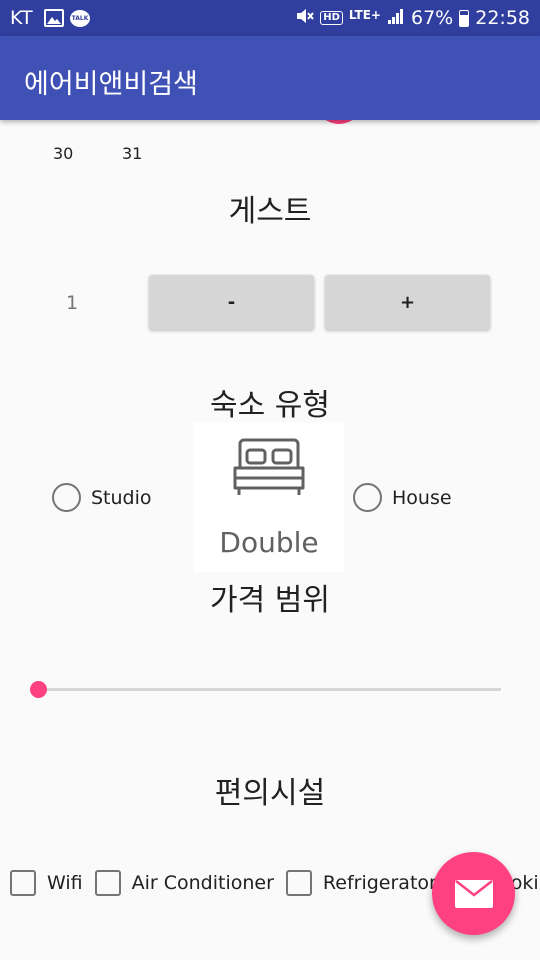 This screenshot has height=960, width=540. Describe the element at coordinates (21, 18) in the screenshot. I see `carrier-label: KT` at that location.